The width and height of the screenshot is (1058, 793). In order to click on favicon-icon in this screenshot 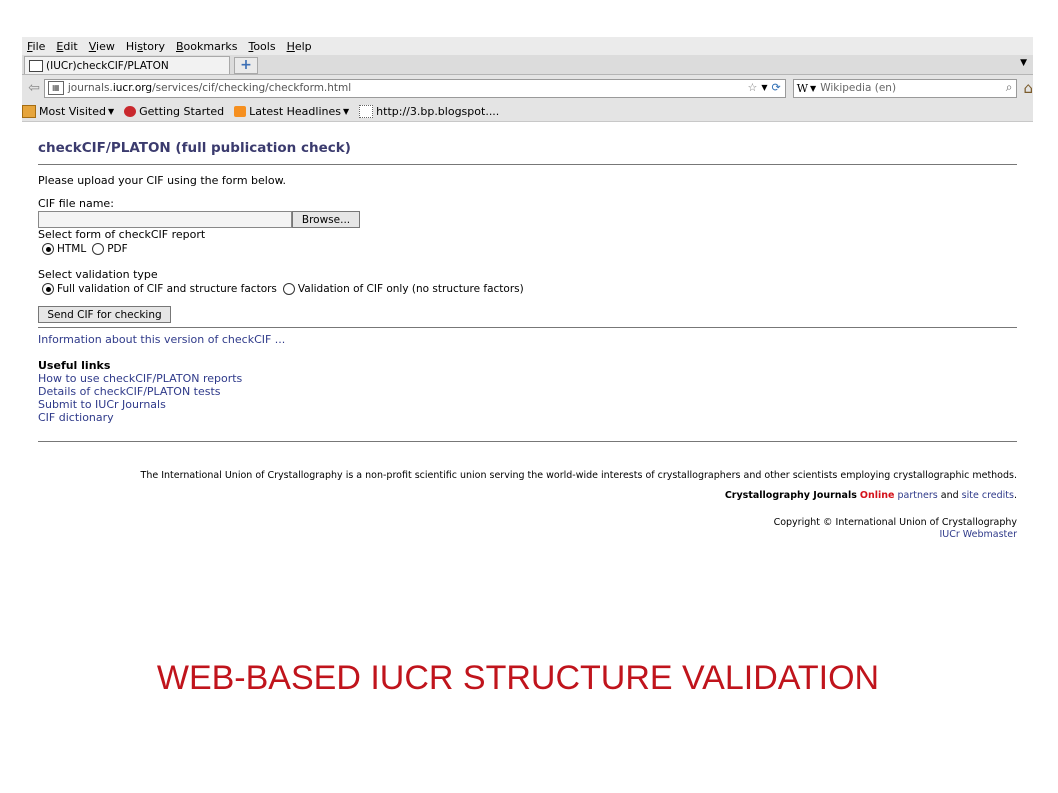, I will do `click(36, 65)`.